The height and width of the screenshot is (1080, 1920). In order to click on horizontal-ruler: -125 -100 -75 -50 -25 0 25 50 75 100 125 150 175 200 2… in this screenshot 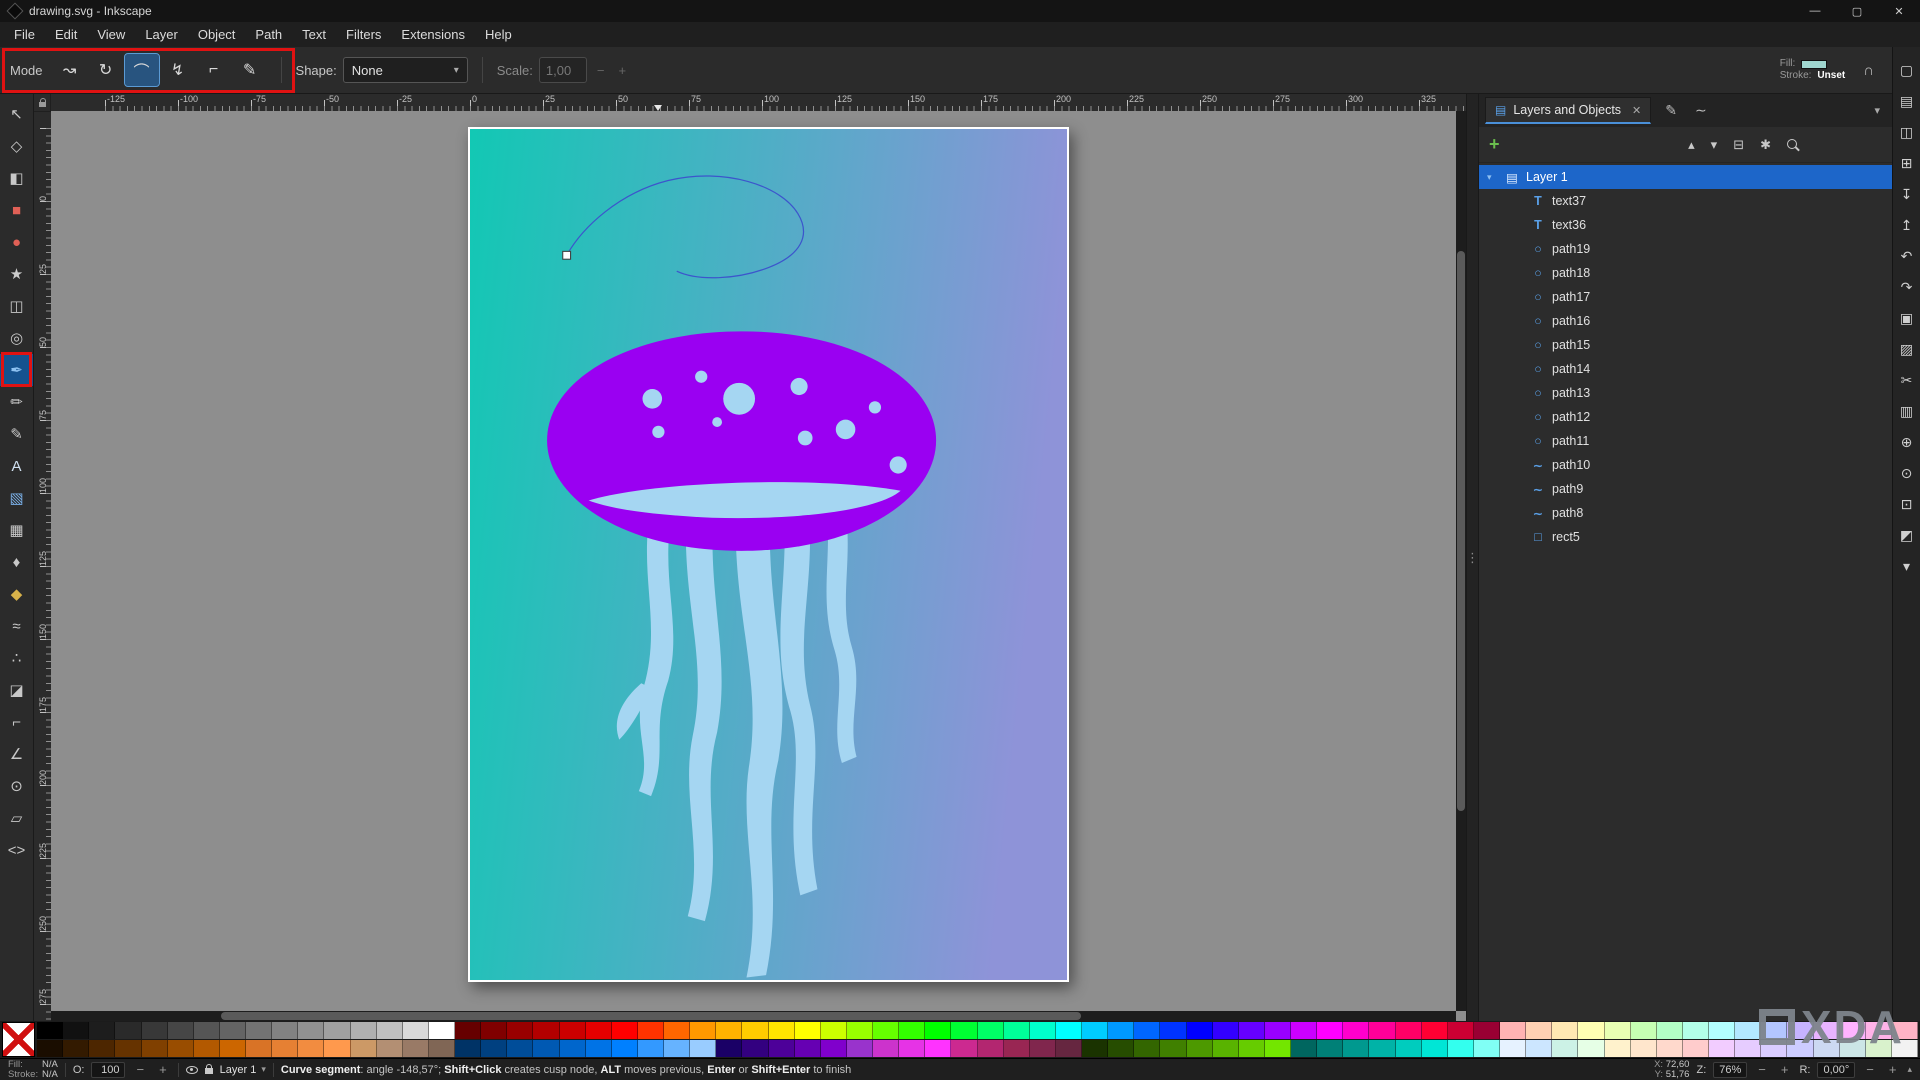, I will do `click(758, 102)`.